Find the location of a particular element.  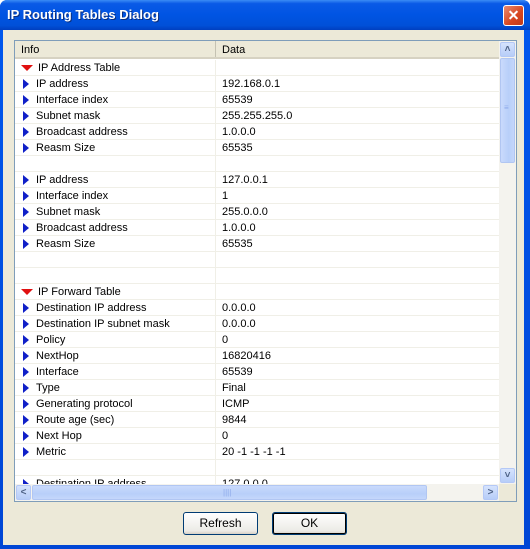

data-cell: 255.0.0.0 is located at coordinates (245, 211).